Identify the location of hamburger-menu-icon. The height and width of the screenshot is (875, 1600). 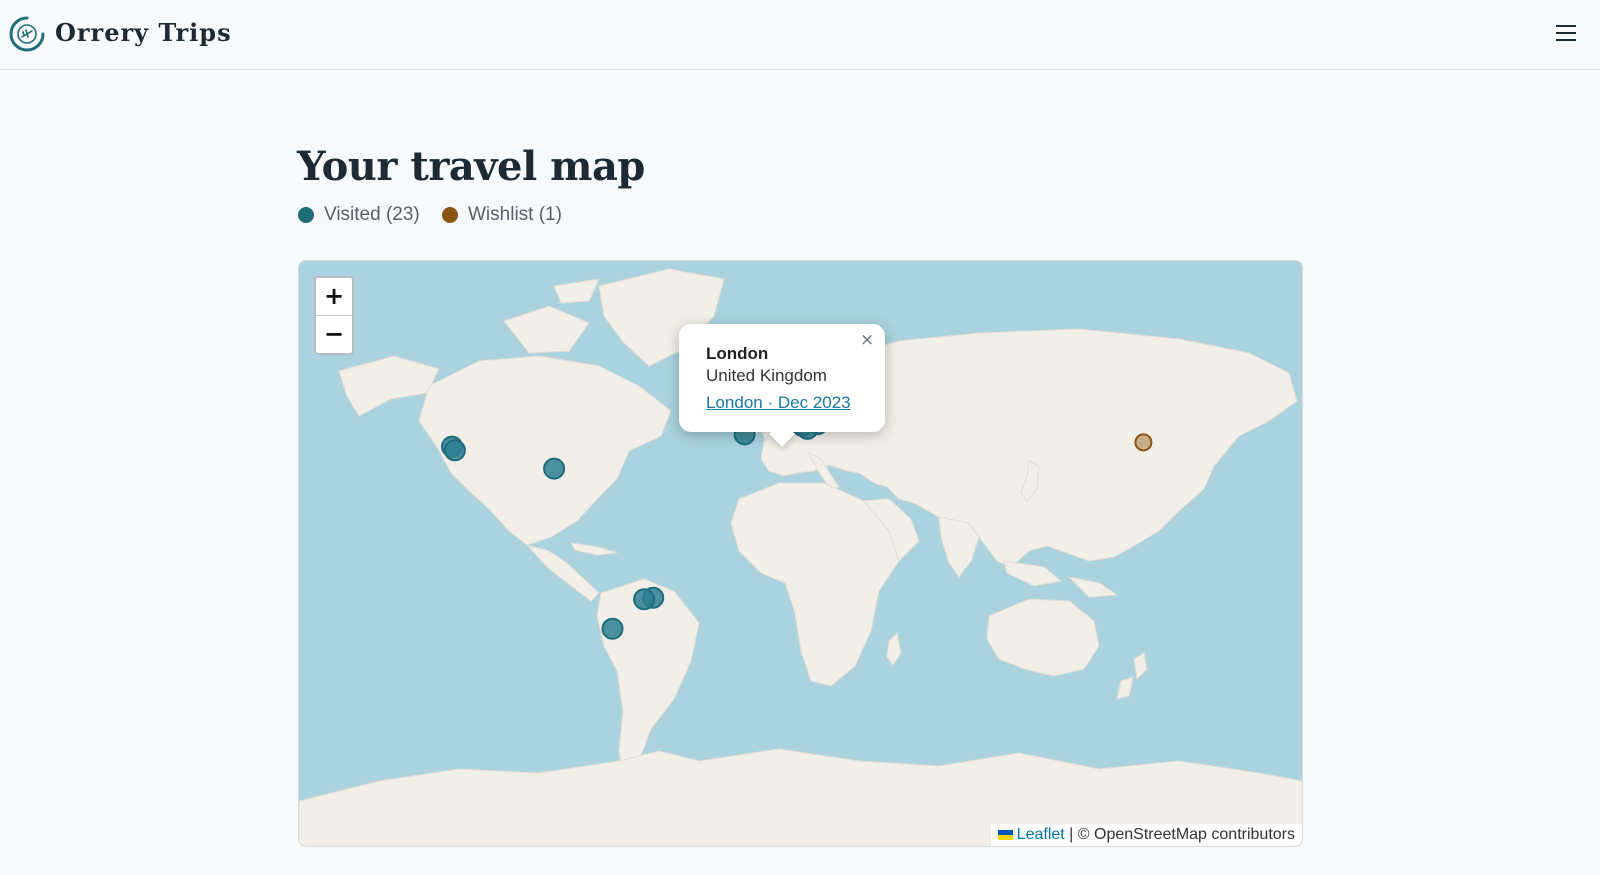
(1566, 33).